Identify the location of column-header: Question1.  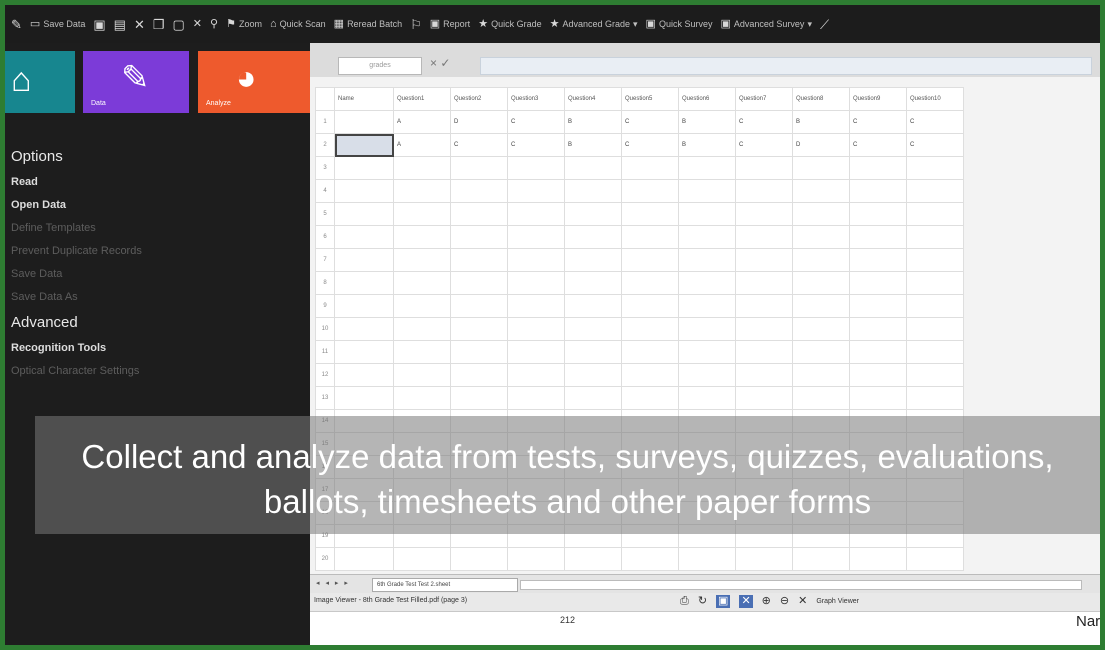
(422, 99).